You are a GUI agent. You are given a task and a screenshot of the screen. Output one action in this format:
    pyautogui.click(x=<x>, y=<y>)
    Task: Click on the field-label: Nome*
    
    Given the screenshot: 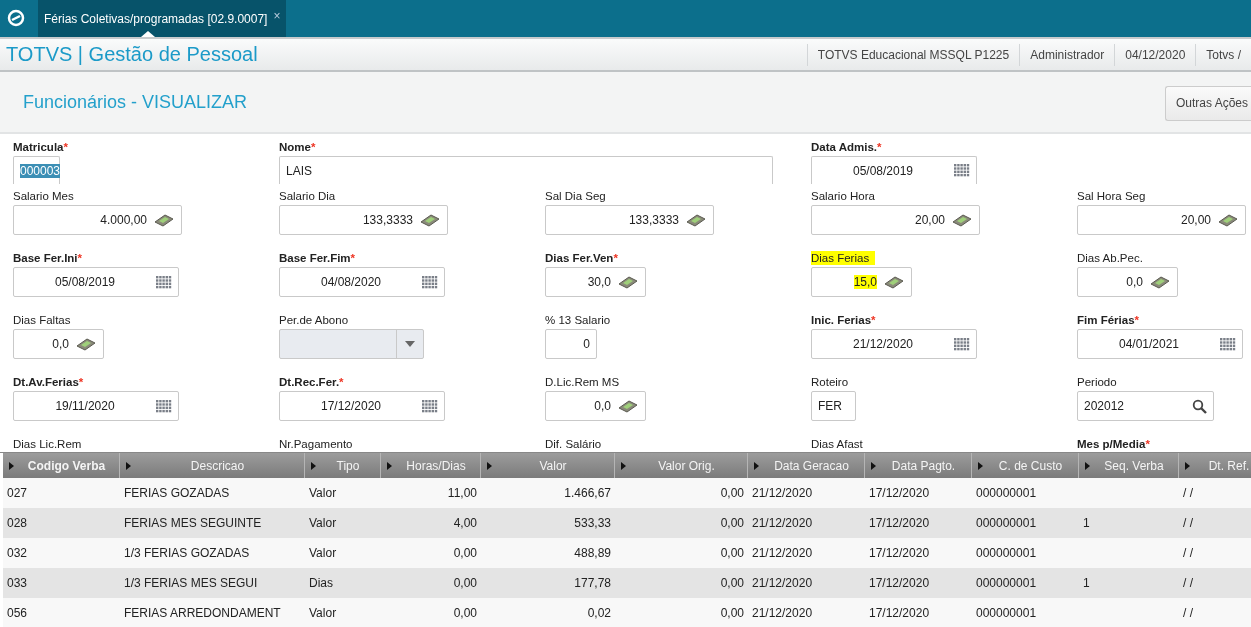 What is the action you would take?
    pyautogui.click(x=297, y=147)
    